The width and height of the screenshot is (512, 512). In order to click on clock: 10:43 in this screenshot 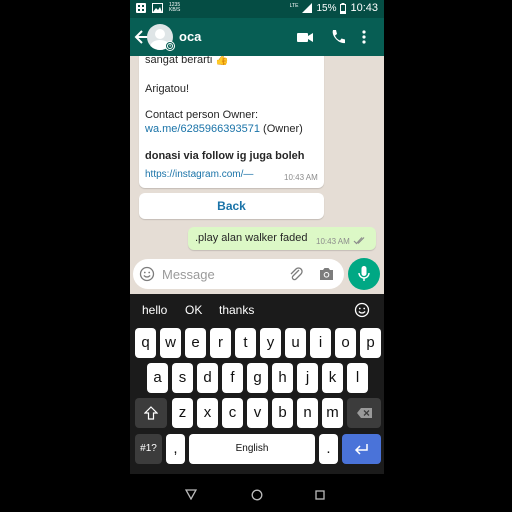, I will do `click(364, 8)`.